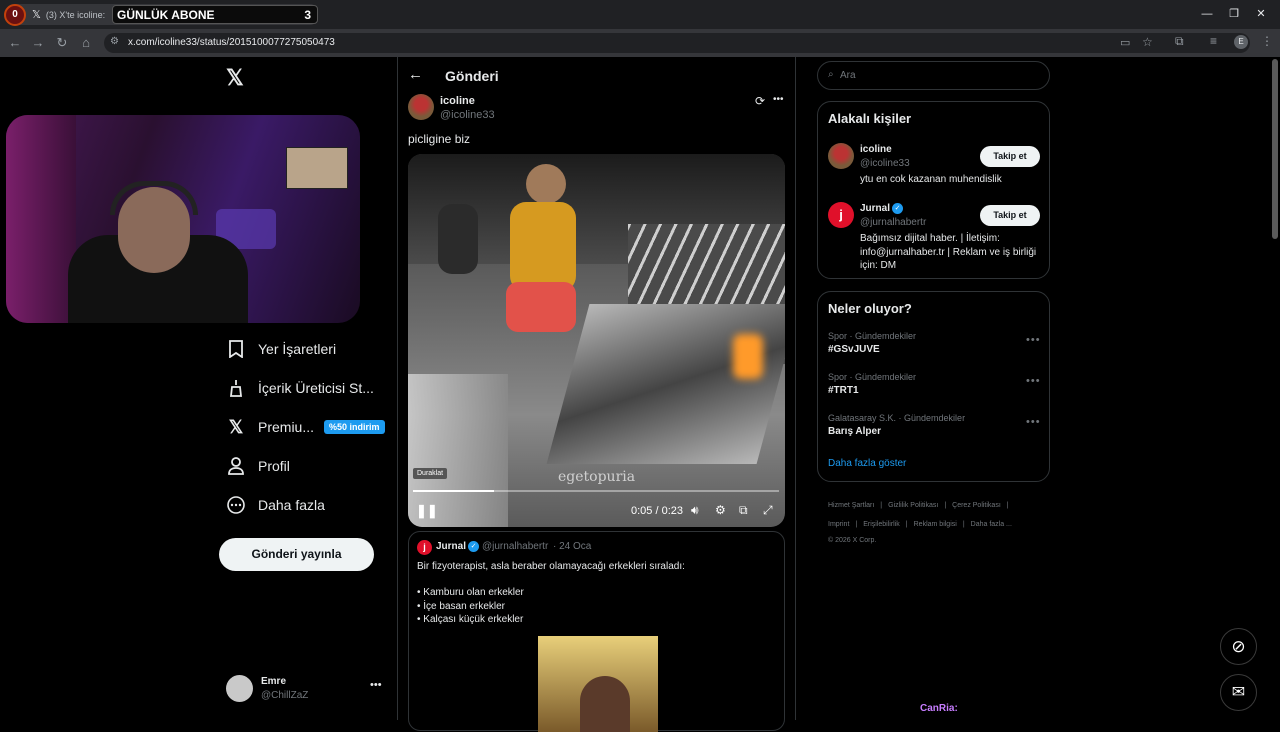 This screenshot has height=732, width=1280. I want to click on grok-icon: ⟳, so click(760, 101).